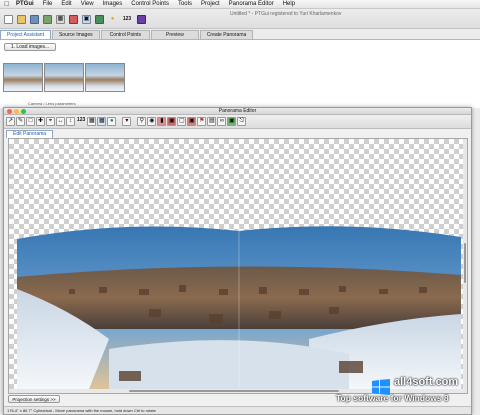 The image size is (480, 415). Describe the element at coordinates (192, 121) in the screenshot. I see `mask-erase-icon: ▣` at that location.